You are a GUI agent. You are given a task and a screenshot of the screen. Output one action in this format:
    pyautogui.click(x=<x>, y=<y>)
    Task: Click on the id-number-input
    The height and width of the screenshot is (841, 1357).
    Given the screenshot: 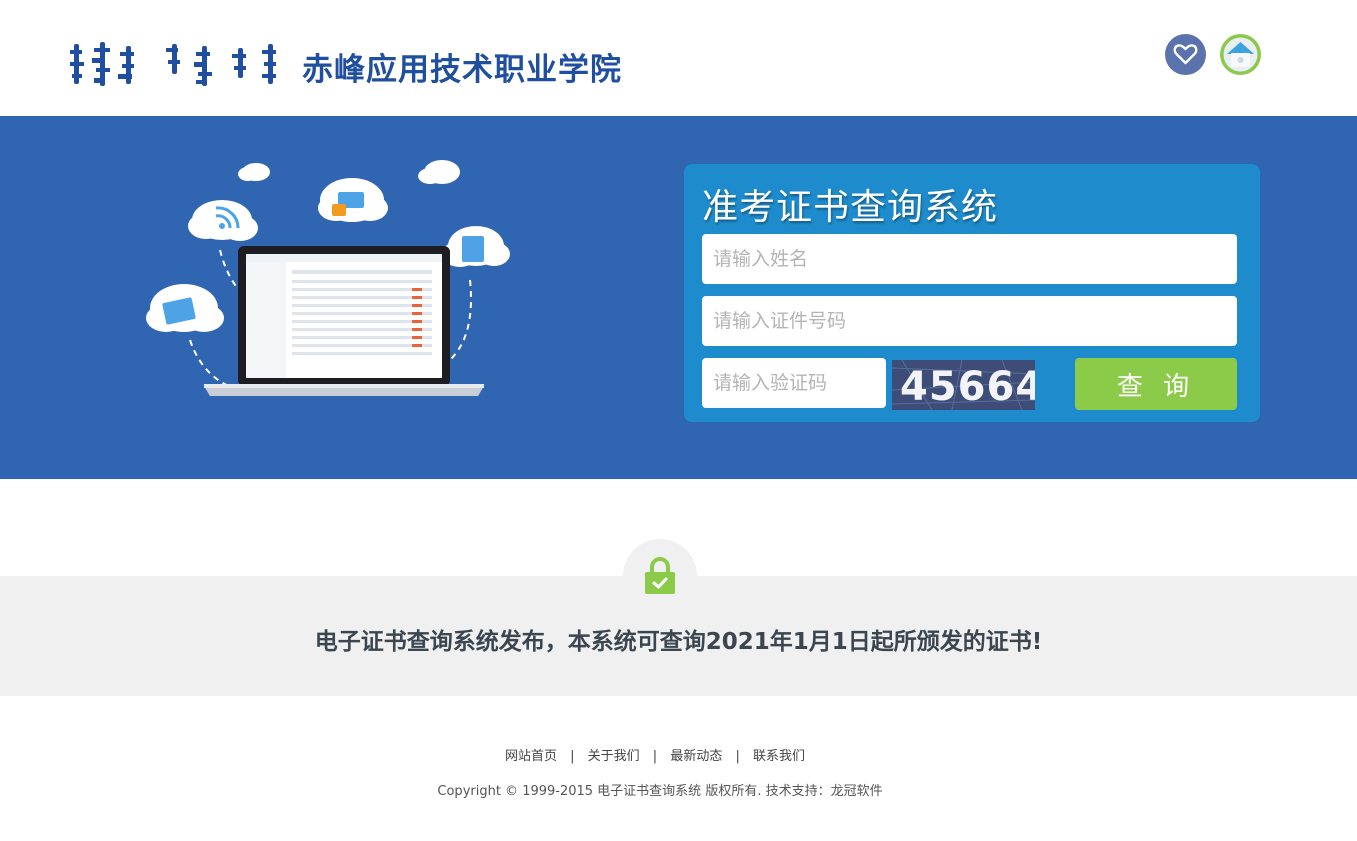 What is the action you would take?
    pyautogui.click(x=969, y=321)
    